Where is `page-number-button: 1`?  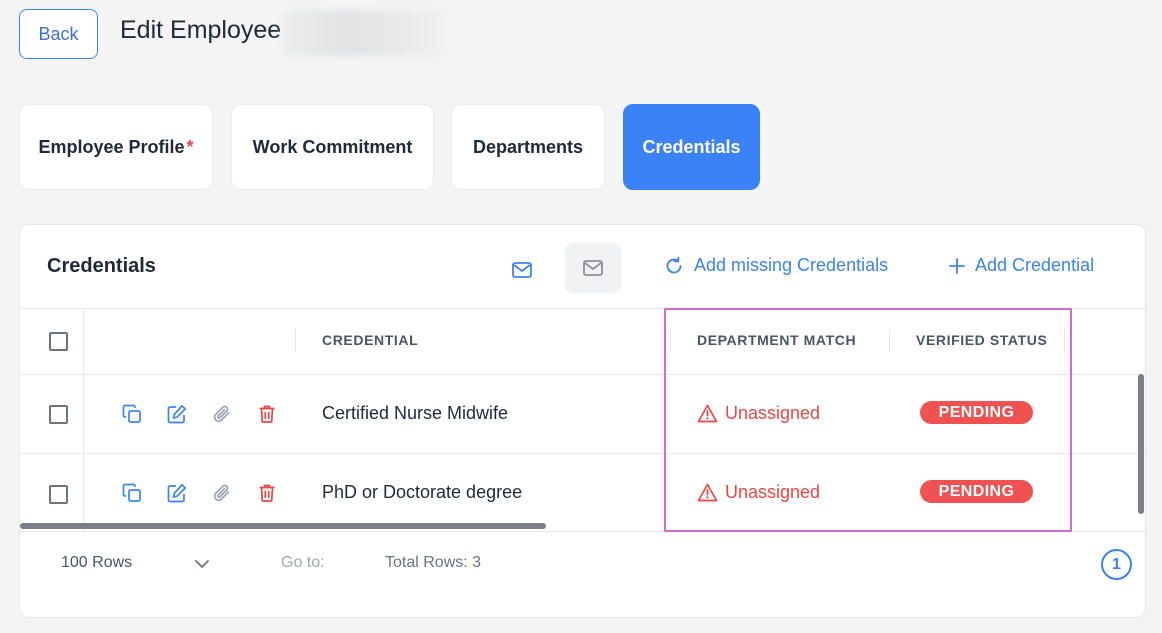 page-number-button: 1 is located at coordinates (1116, 564).